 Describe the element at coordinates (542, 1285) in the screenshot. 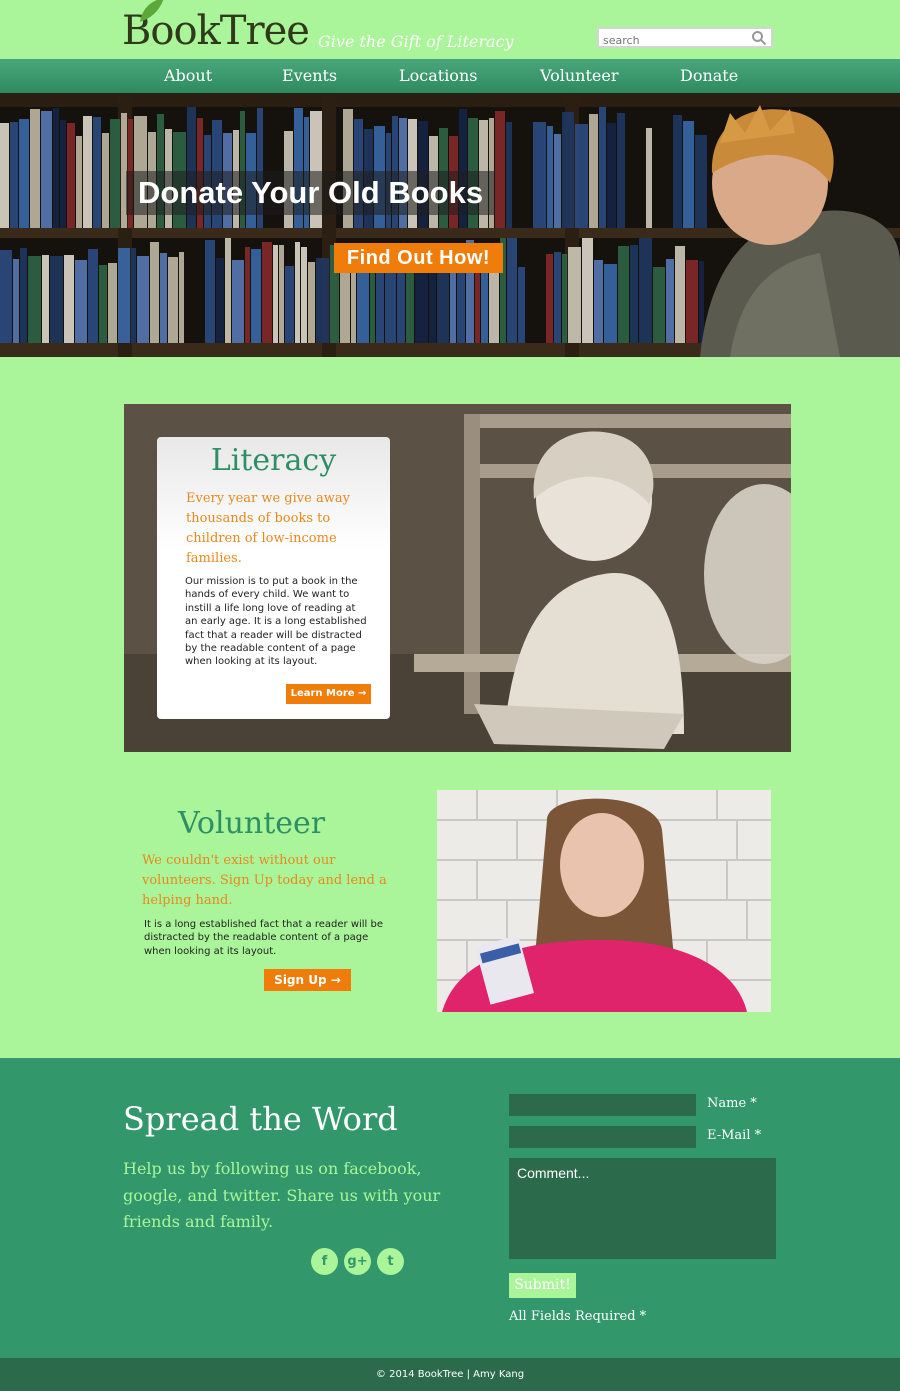

I see `submit-button: Submit!` at that location.